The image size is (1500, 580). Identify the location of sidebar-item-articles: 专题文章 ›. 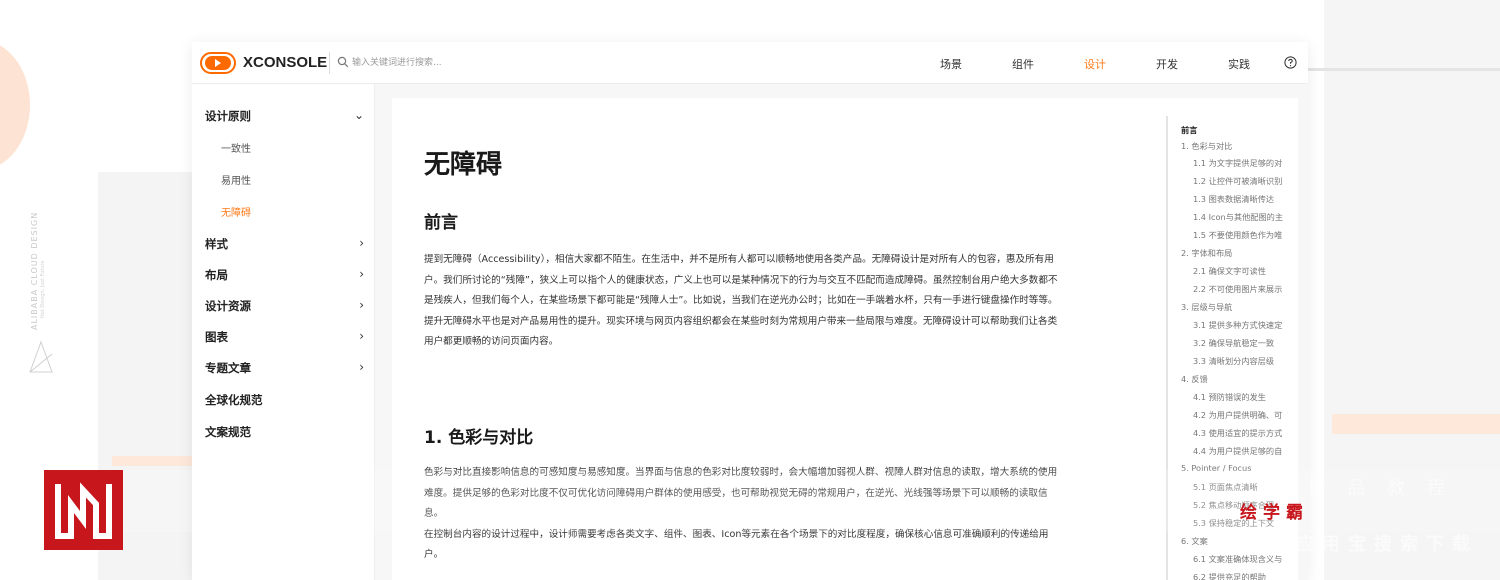
(284, 370).